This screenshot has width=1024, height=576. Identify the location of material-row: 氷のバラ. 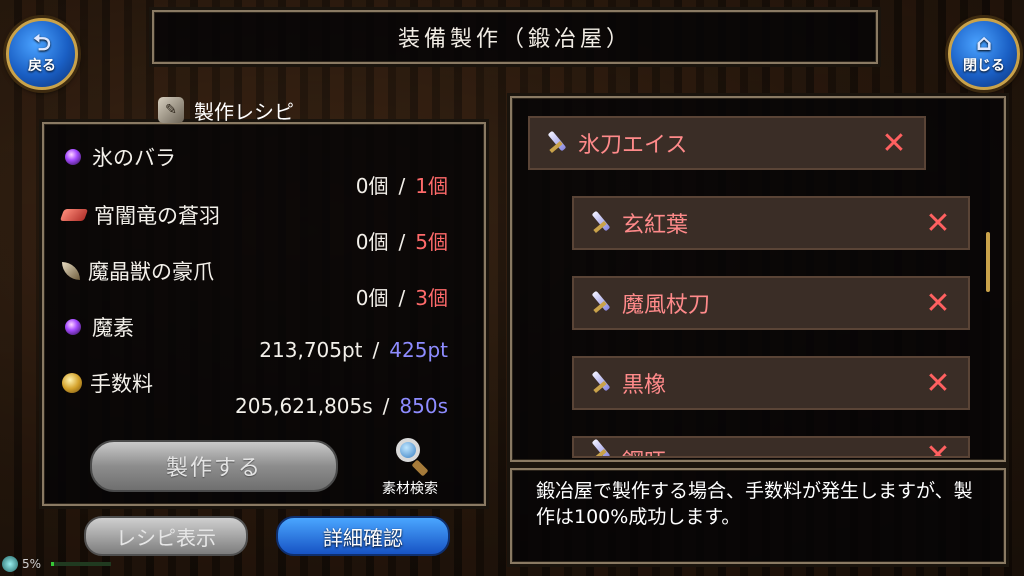
(119, 157).